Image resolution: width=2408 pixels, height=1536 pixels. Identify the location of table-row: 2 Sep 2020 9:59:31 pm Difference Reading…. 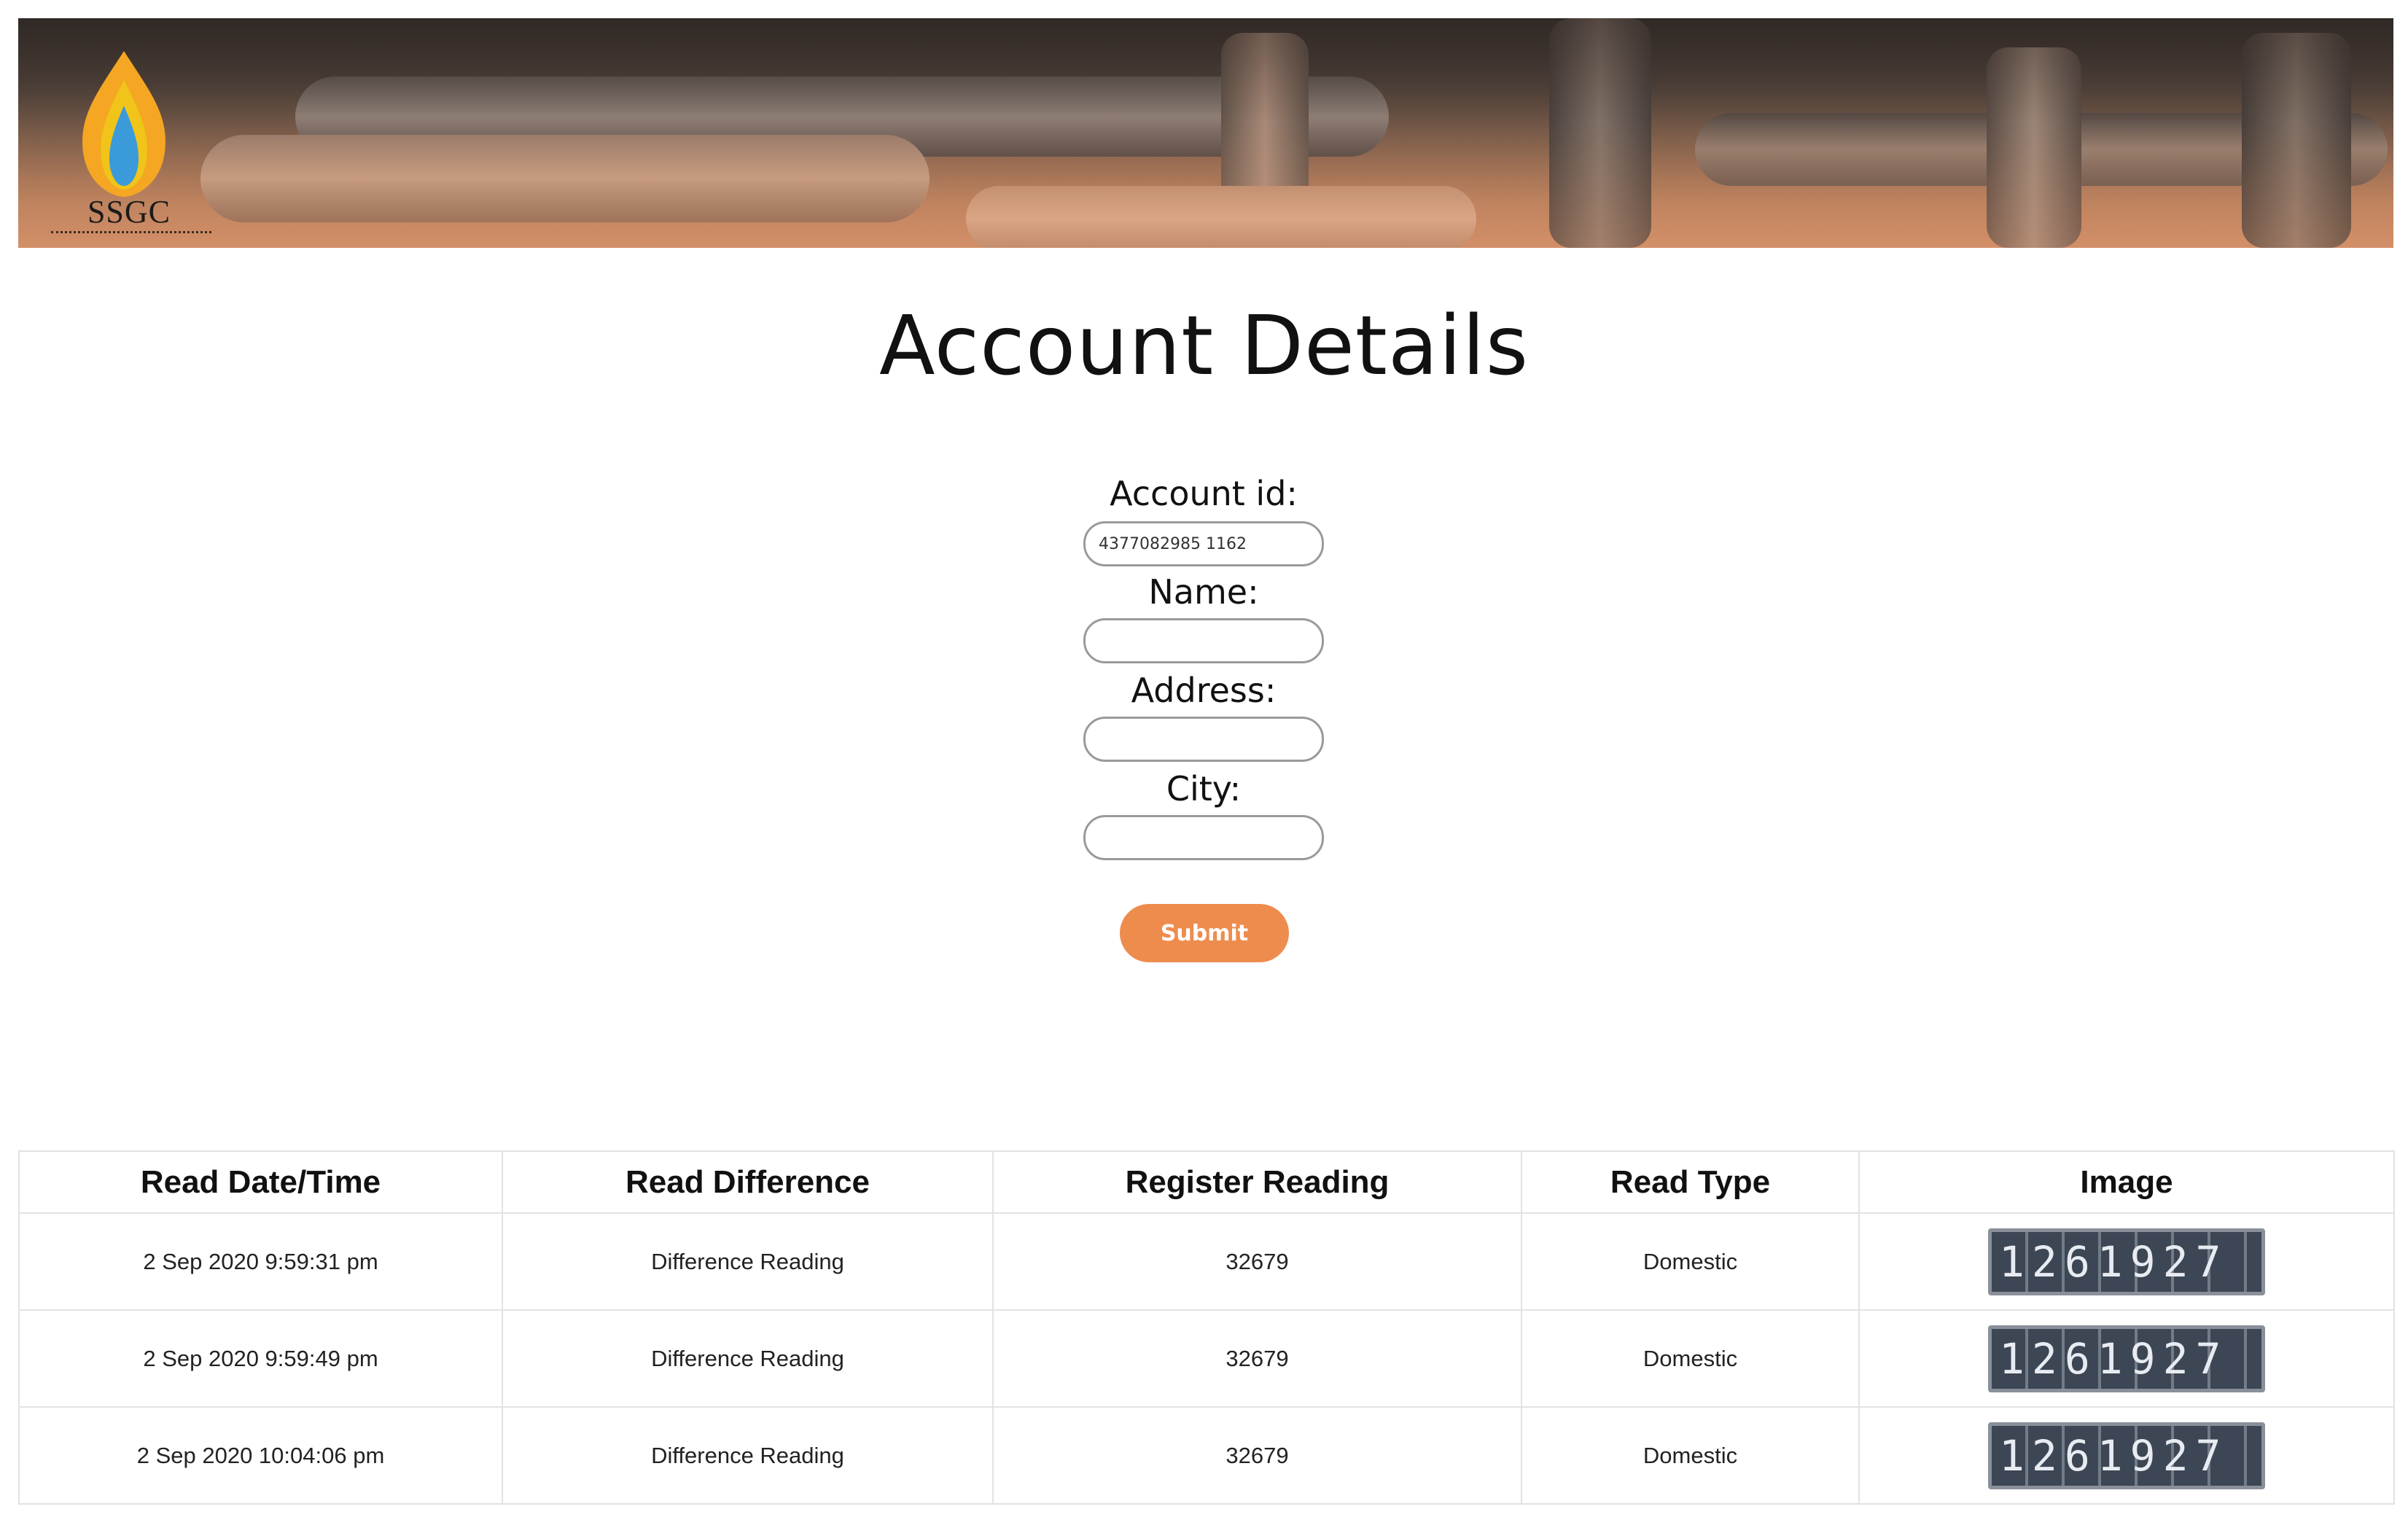
(1207, 1261).